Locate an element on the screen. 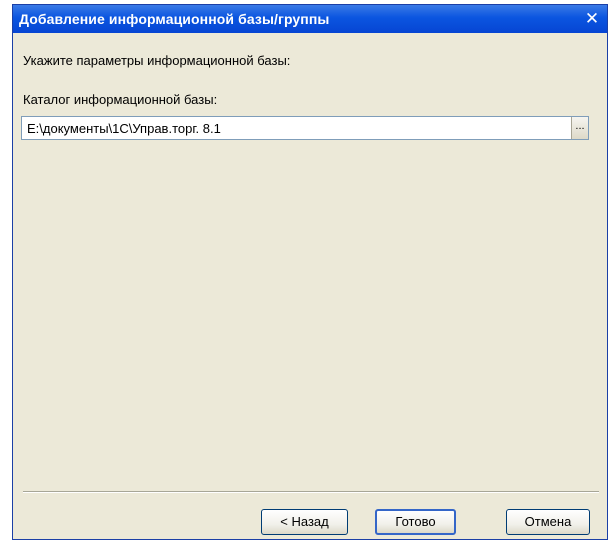 The height and width of the screenshot is (544, 616). cancel-button: Отмена is located at coordinates (548, 522).